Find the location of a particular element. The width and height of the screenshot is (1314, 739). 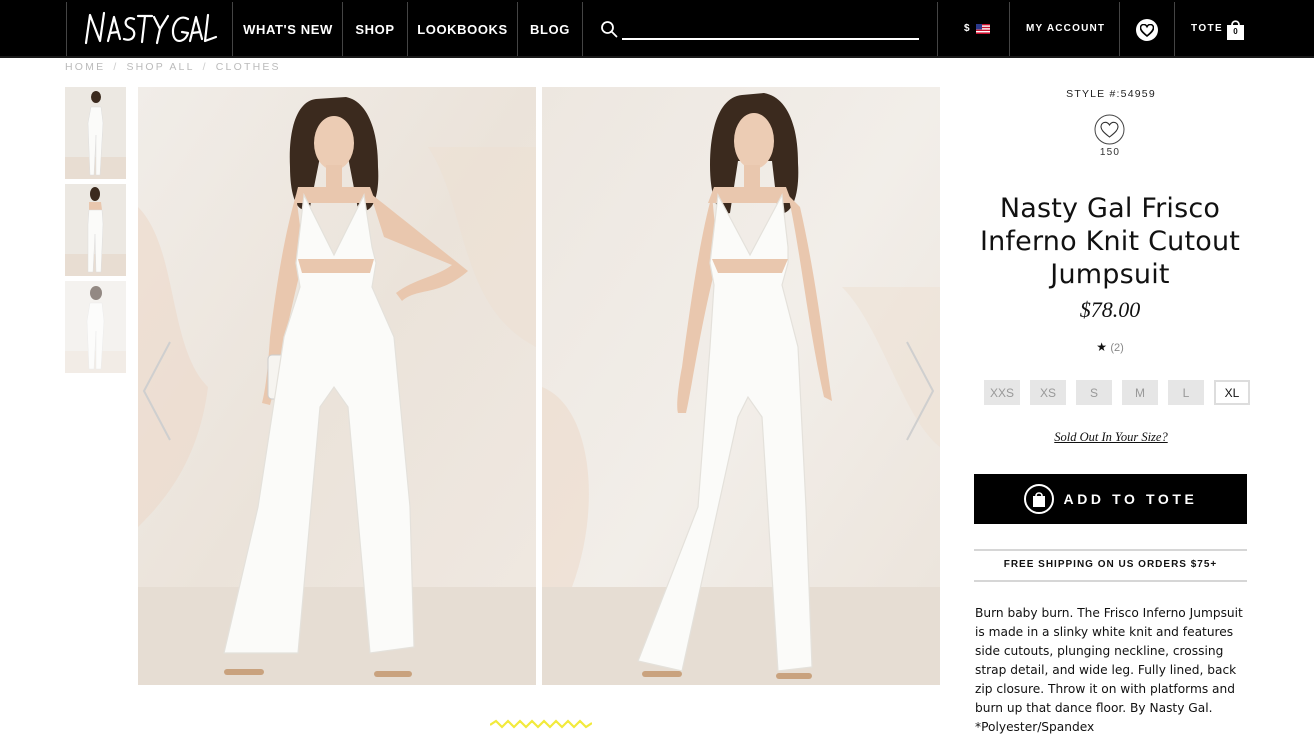

site-logo is located at coordinates (149, 29).